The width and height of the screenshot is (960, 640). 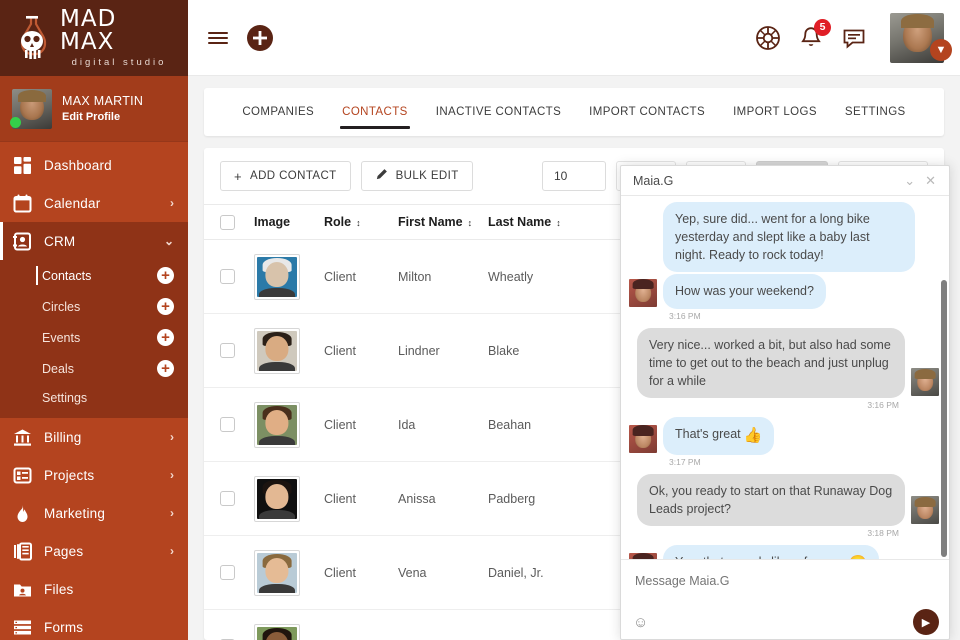 What do you see at coordinates (165, 368) in the screenshot?
I see `add-deal-icon: +` at bounding box center [165, 368].